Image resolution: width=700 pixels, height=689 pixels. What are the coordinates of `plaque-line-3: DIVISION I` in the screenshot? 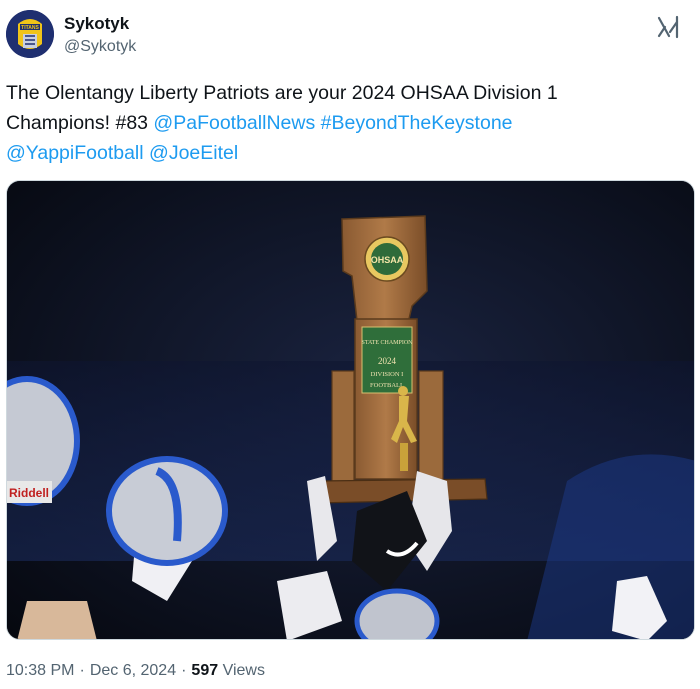 It's located at (387, 374).